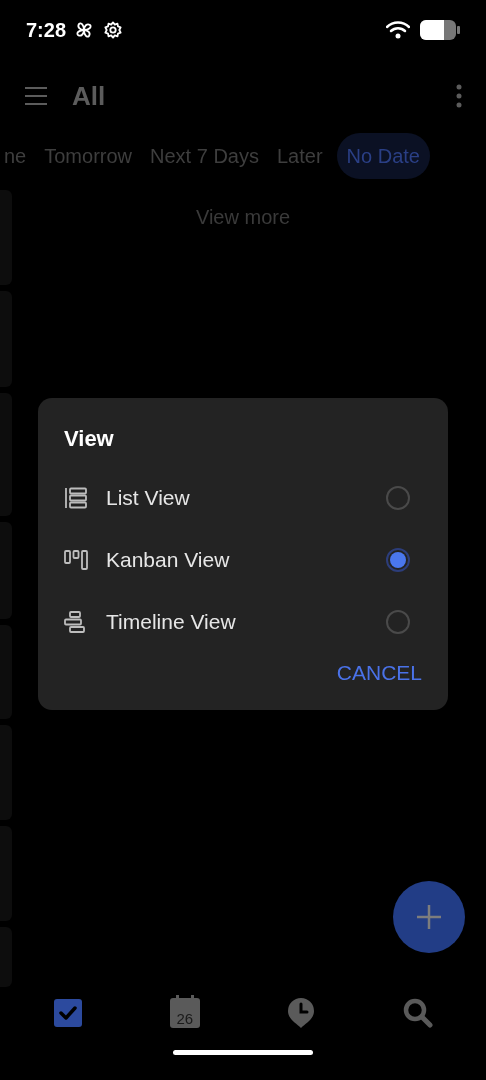 This screenshot has height=1080, width=486. I want to click on checkbox-icon, so click(68, 1012).